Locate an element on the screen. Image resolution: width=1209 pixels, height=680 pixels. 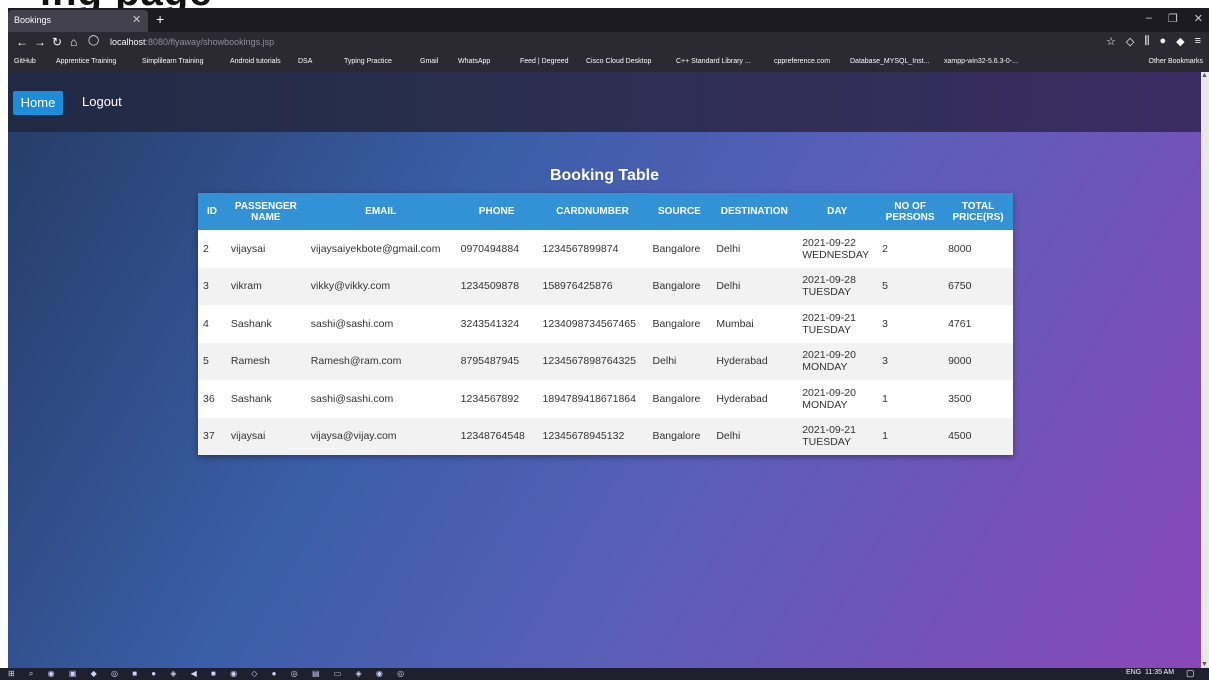
table-cell: vijaysai is located at coordinates (248, 248).